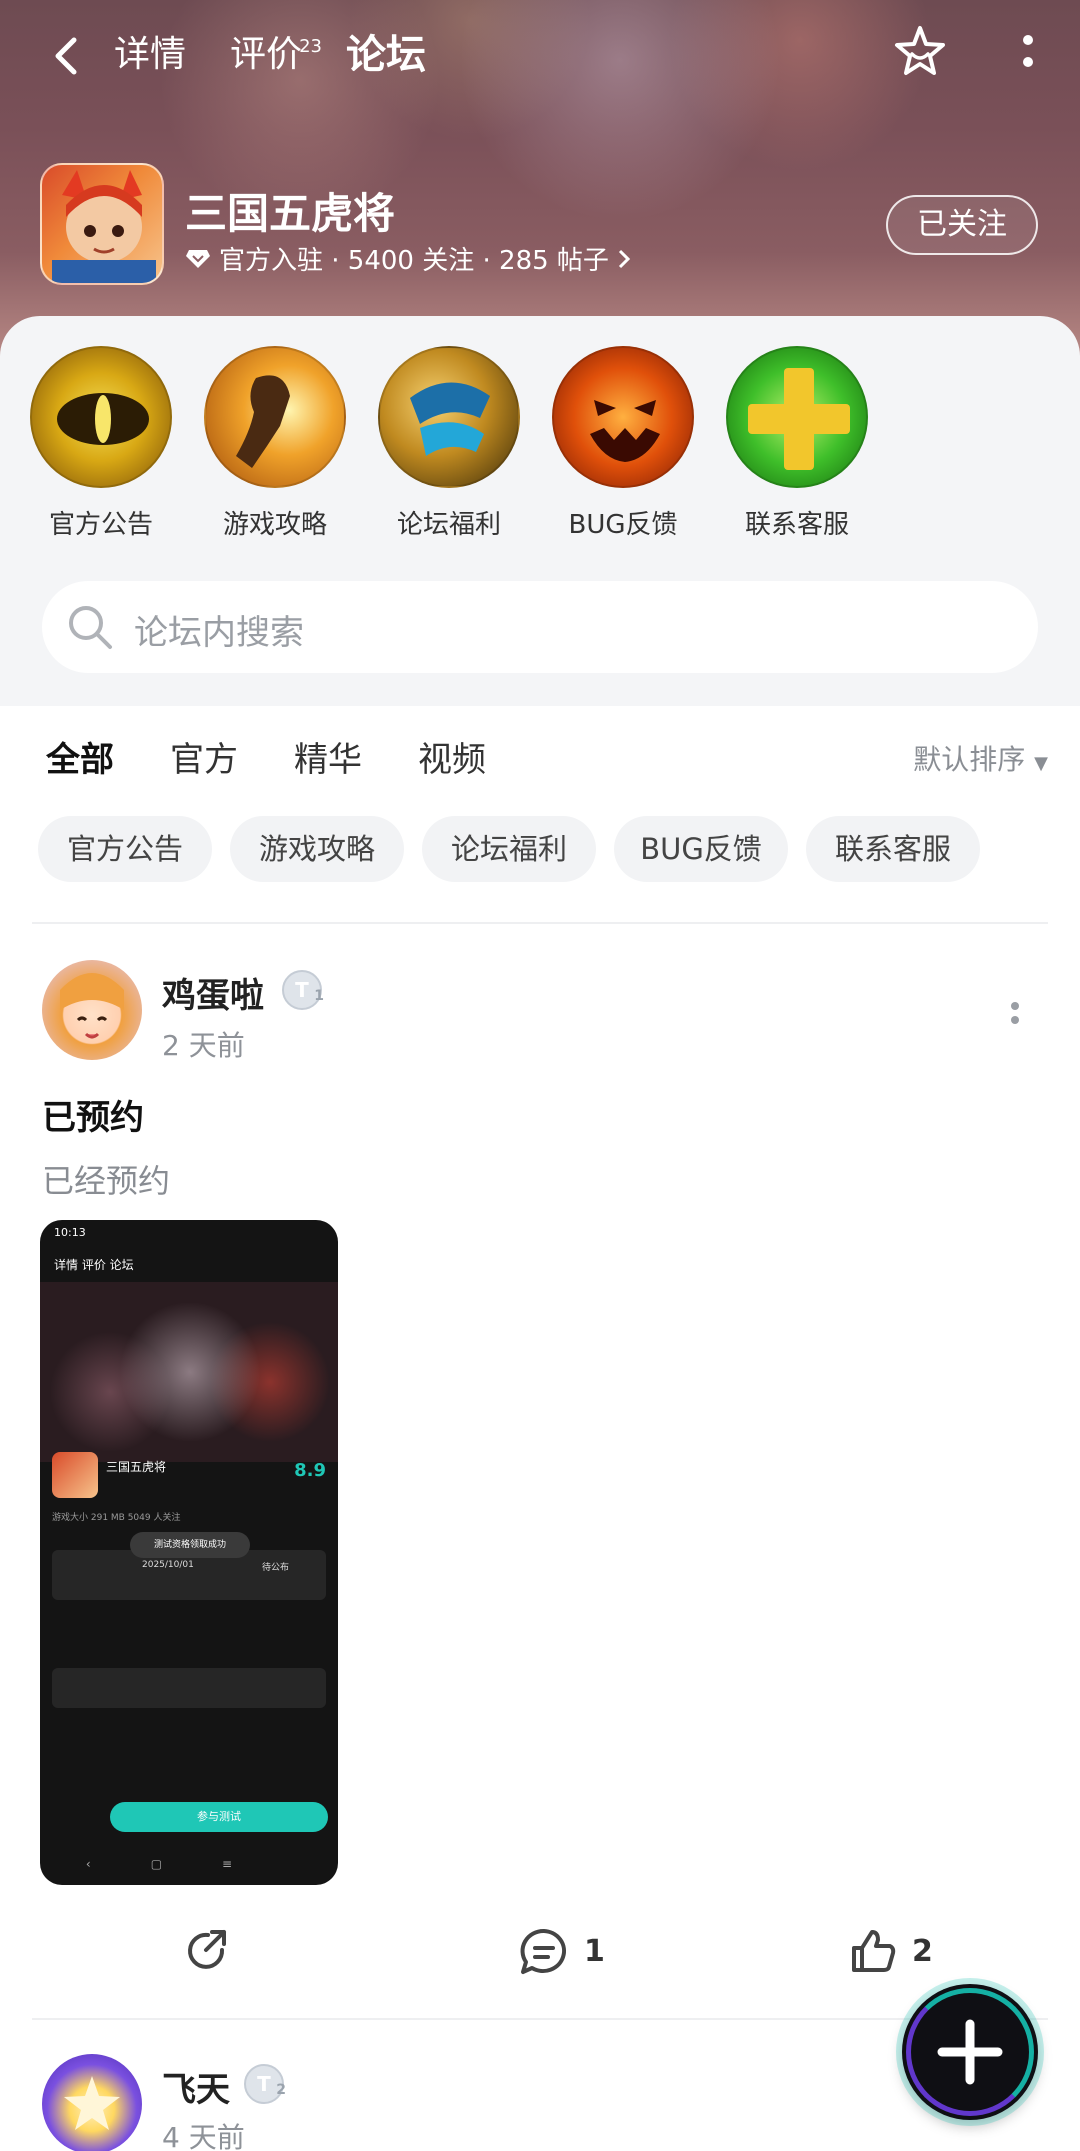 This screenshot has height=2151, width=1080. What do you see at coordinates (198, 258) in the screenshot?
I see `verified-diamond-icon` at bounding box center [198, 258].